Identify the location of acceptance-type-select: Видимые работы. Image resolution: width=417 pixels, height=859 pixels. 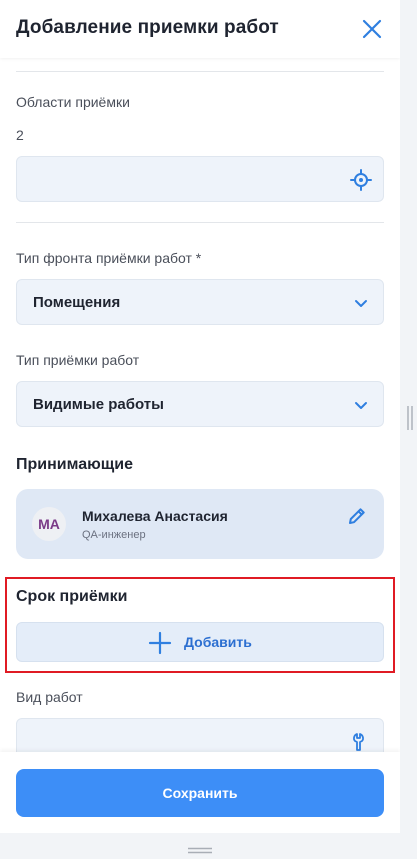
(200, 404).